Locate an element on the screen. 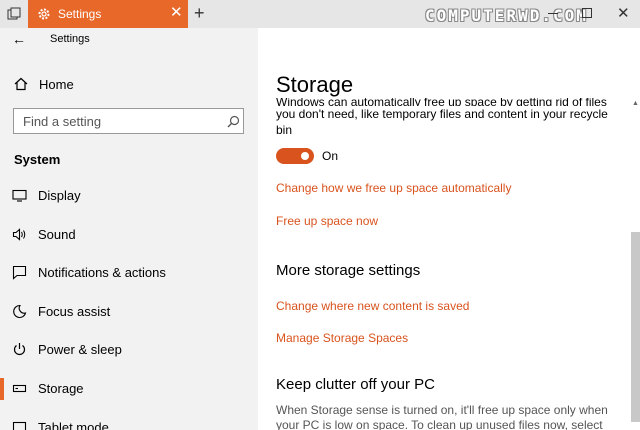  maximize-button is located at coordinates (587, 13).